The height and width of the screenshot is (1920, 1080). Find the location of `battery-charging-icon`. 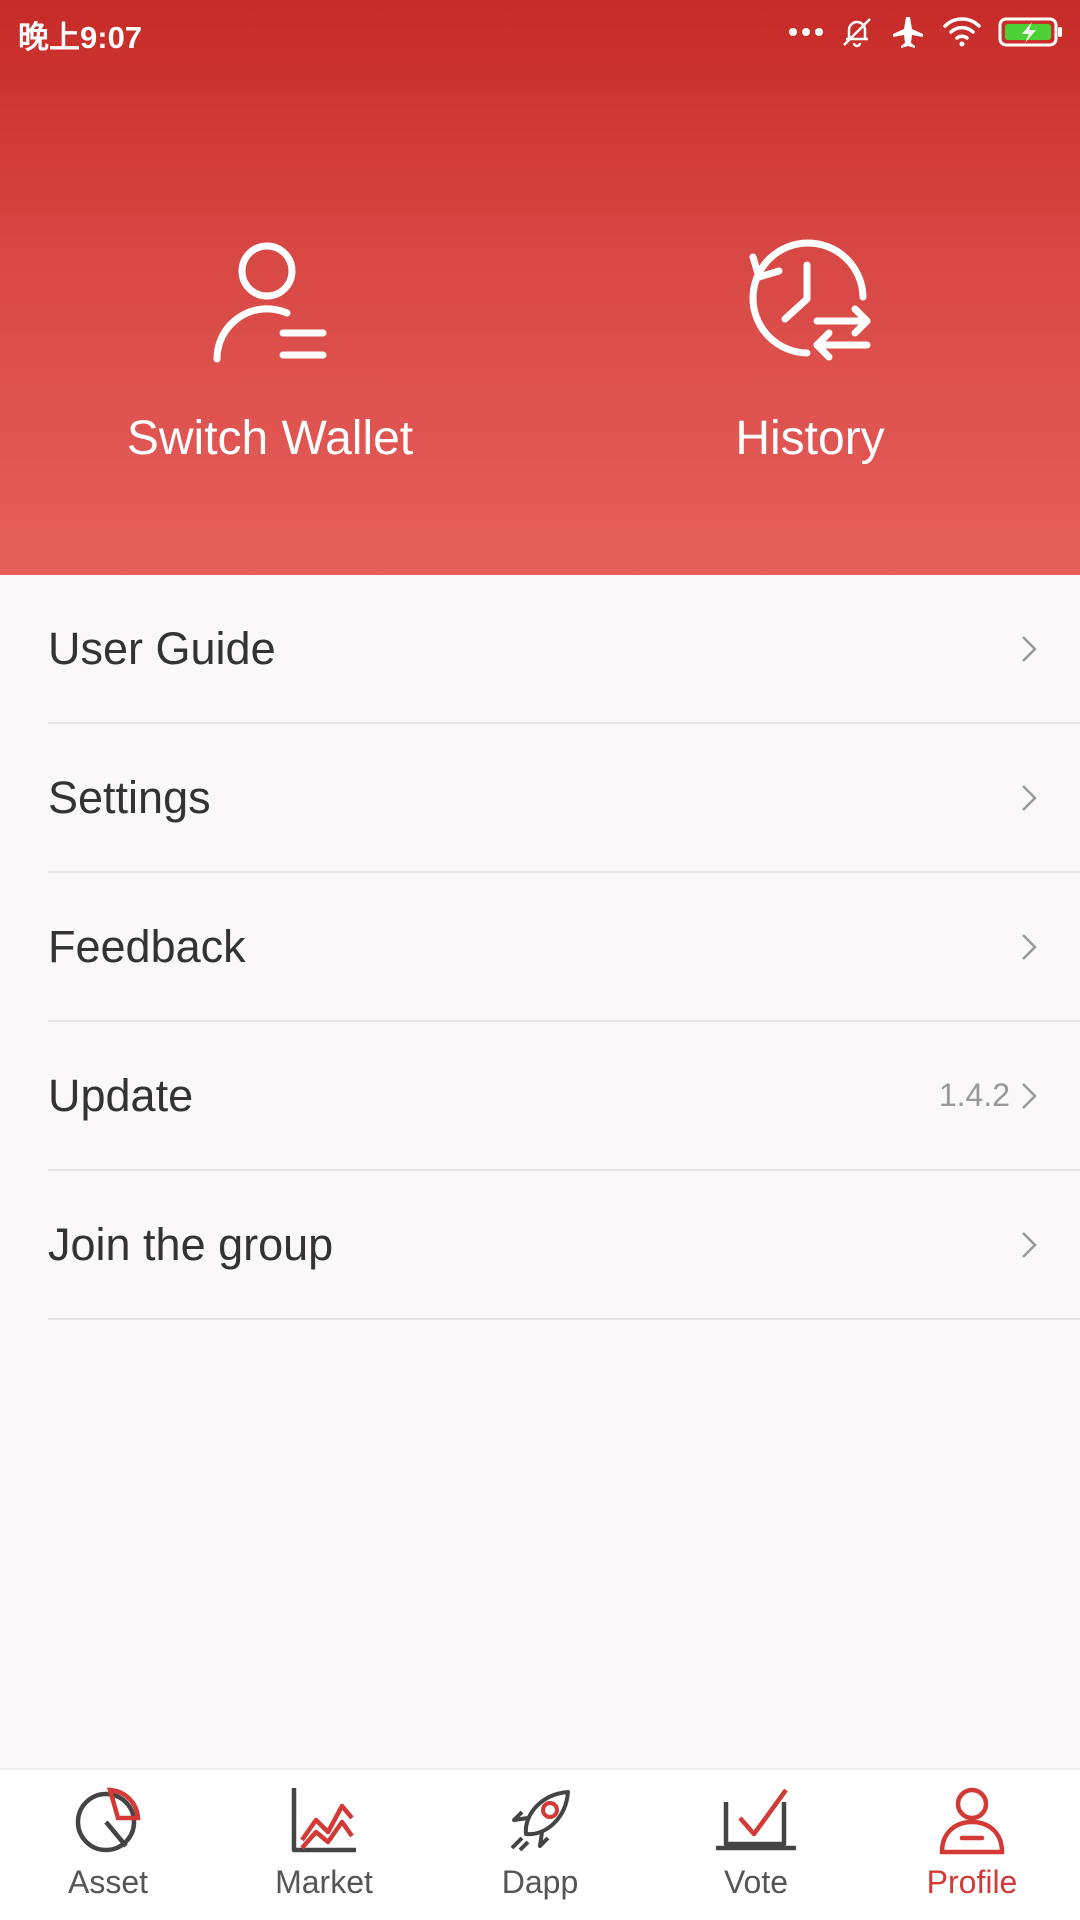

battery-charging-icon is located at coordinates (1030, 32).